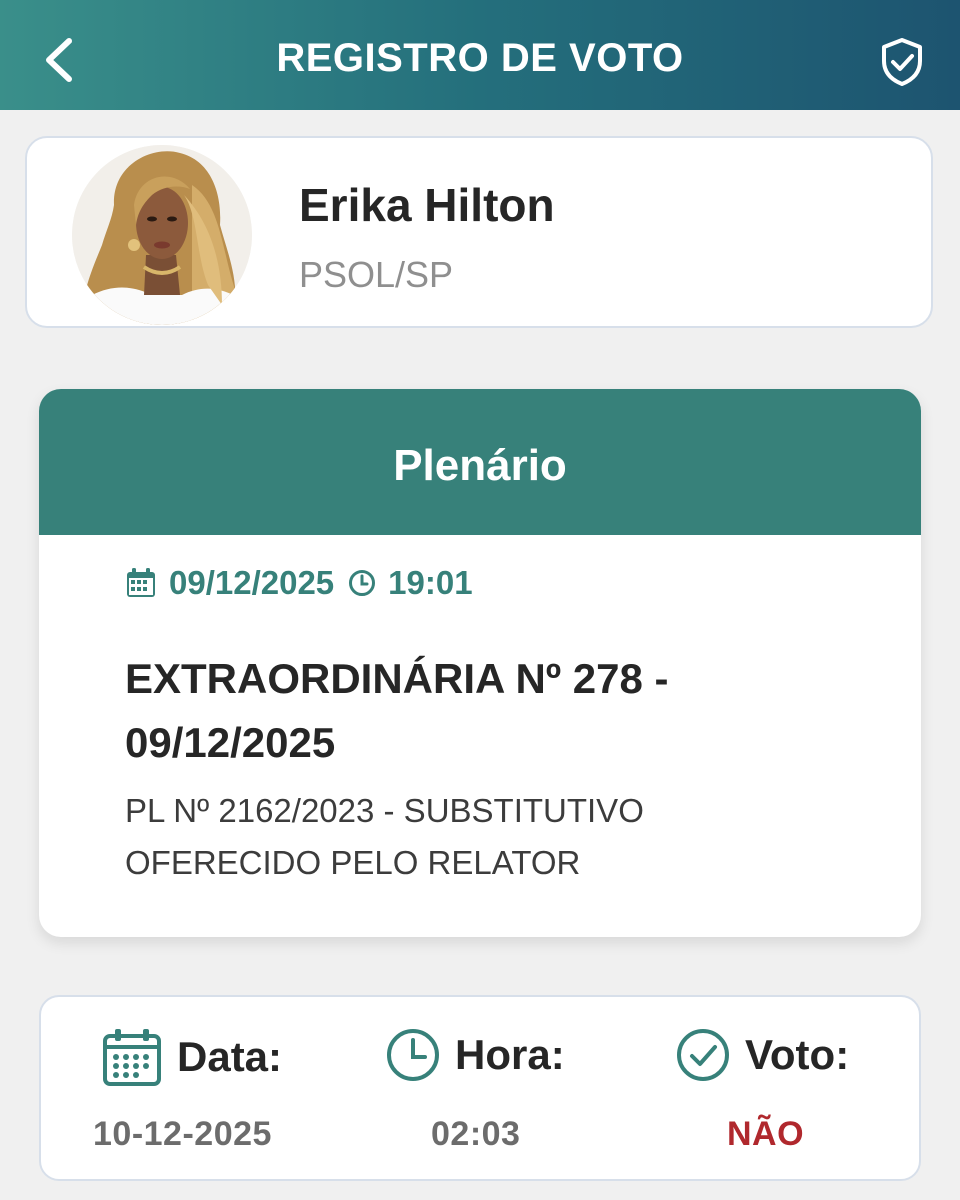  I want to click on page-title: REGISTRO DE VOTO, so click(480, 58).